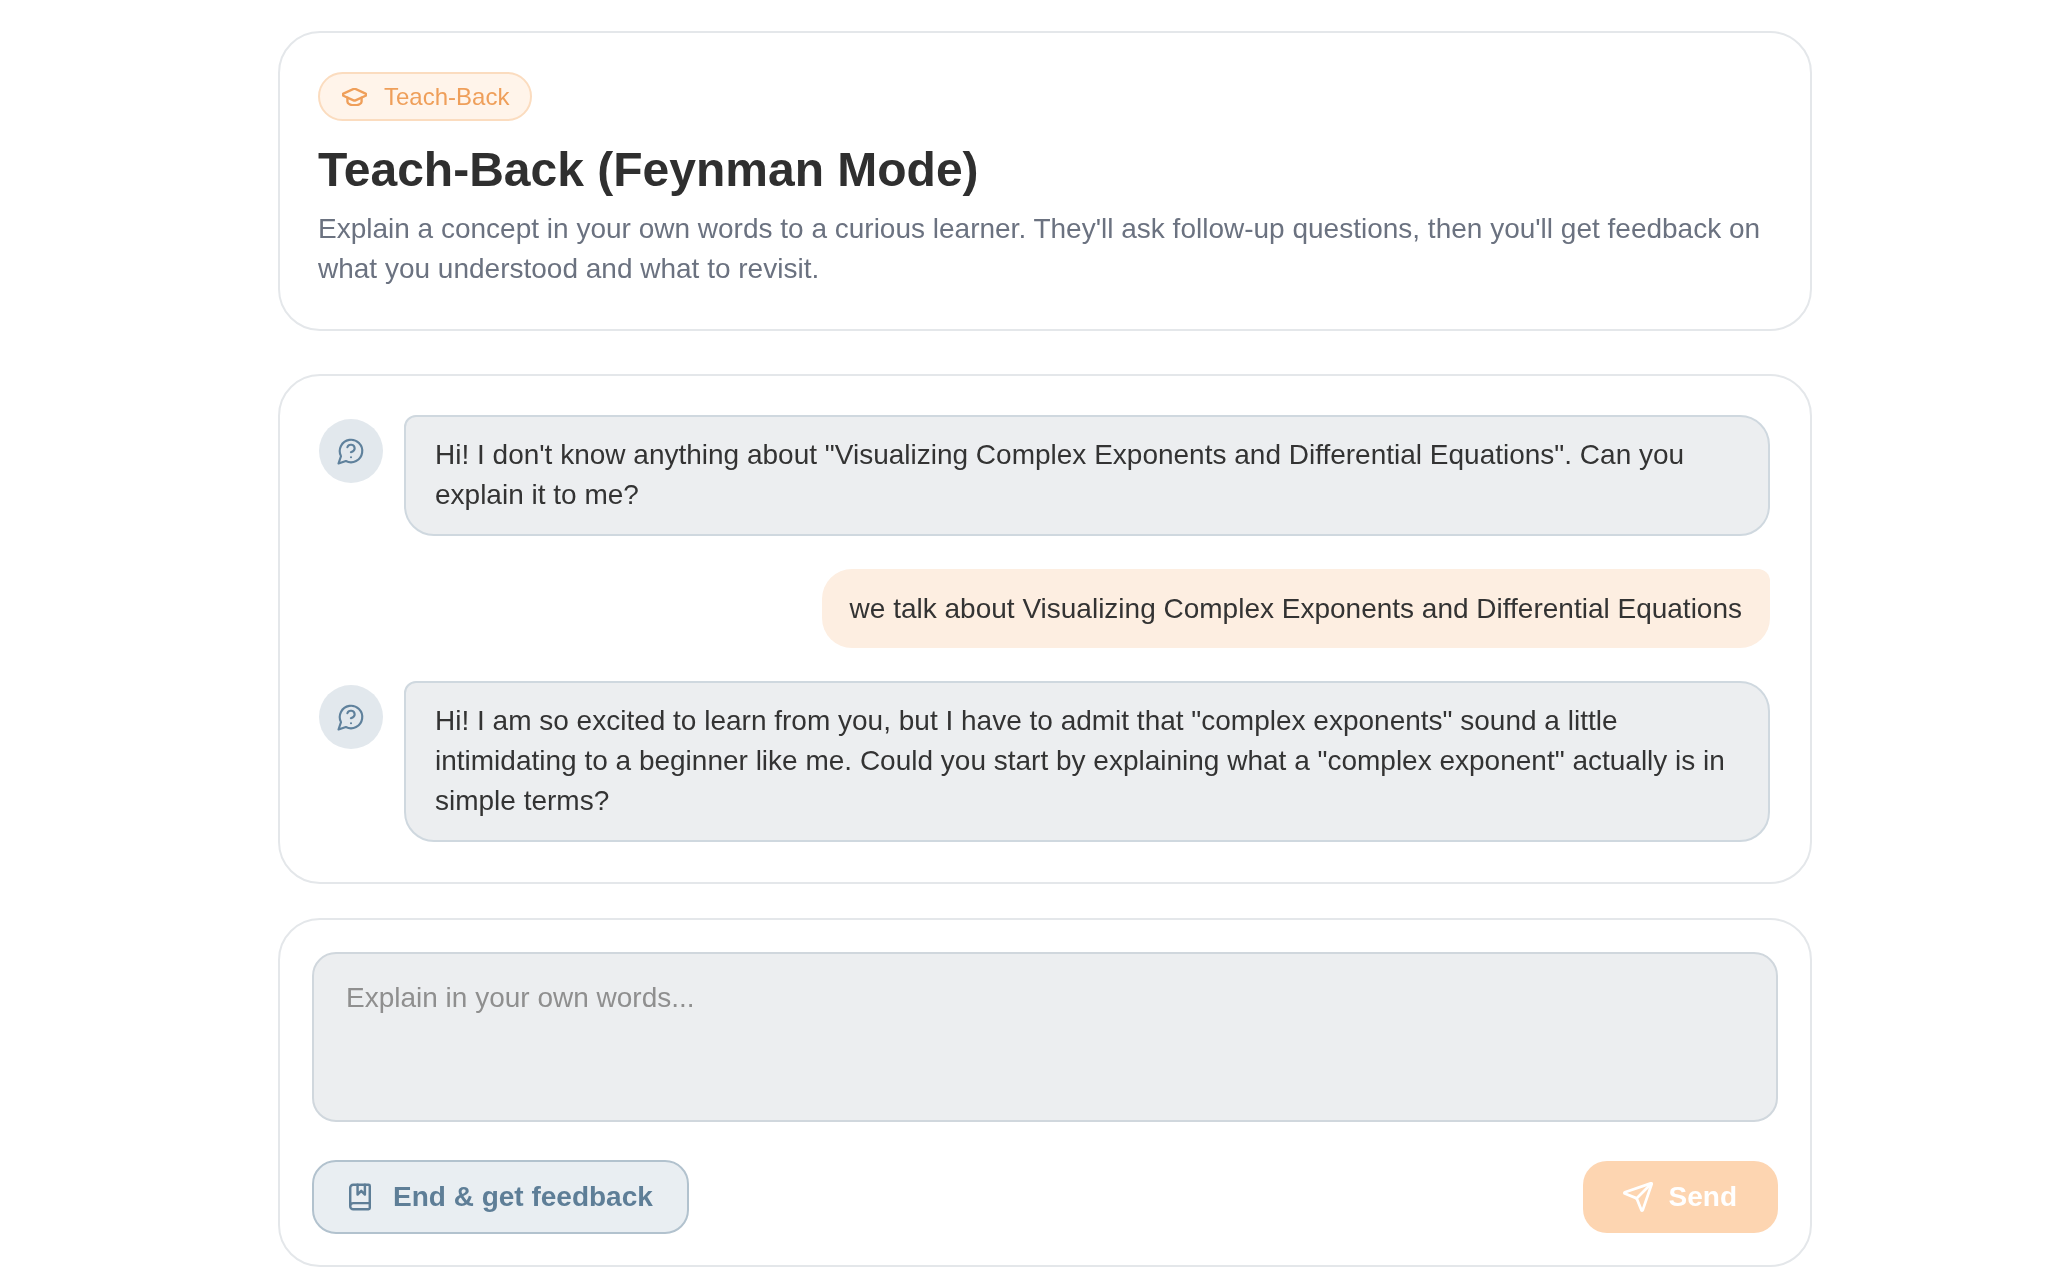  What do you see at coordinates (354, 96) in the screenshot?
I see `graduation-cap-icon` at bounding box center [354, 96].